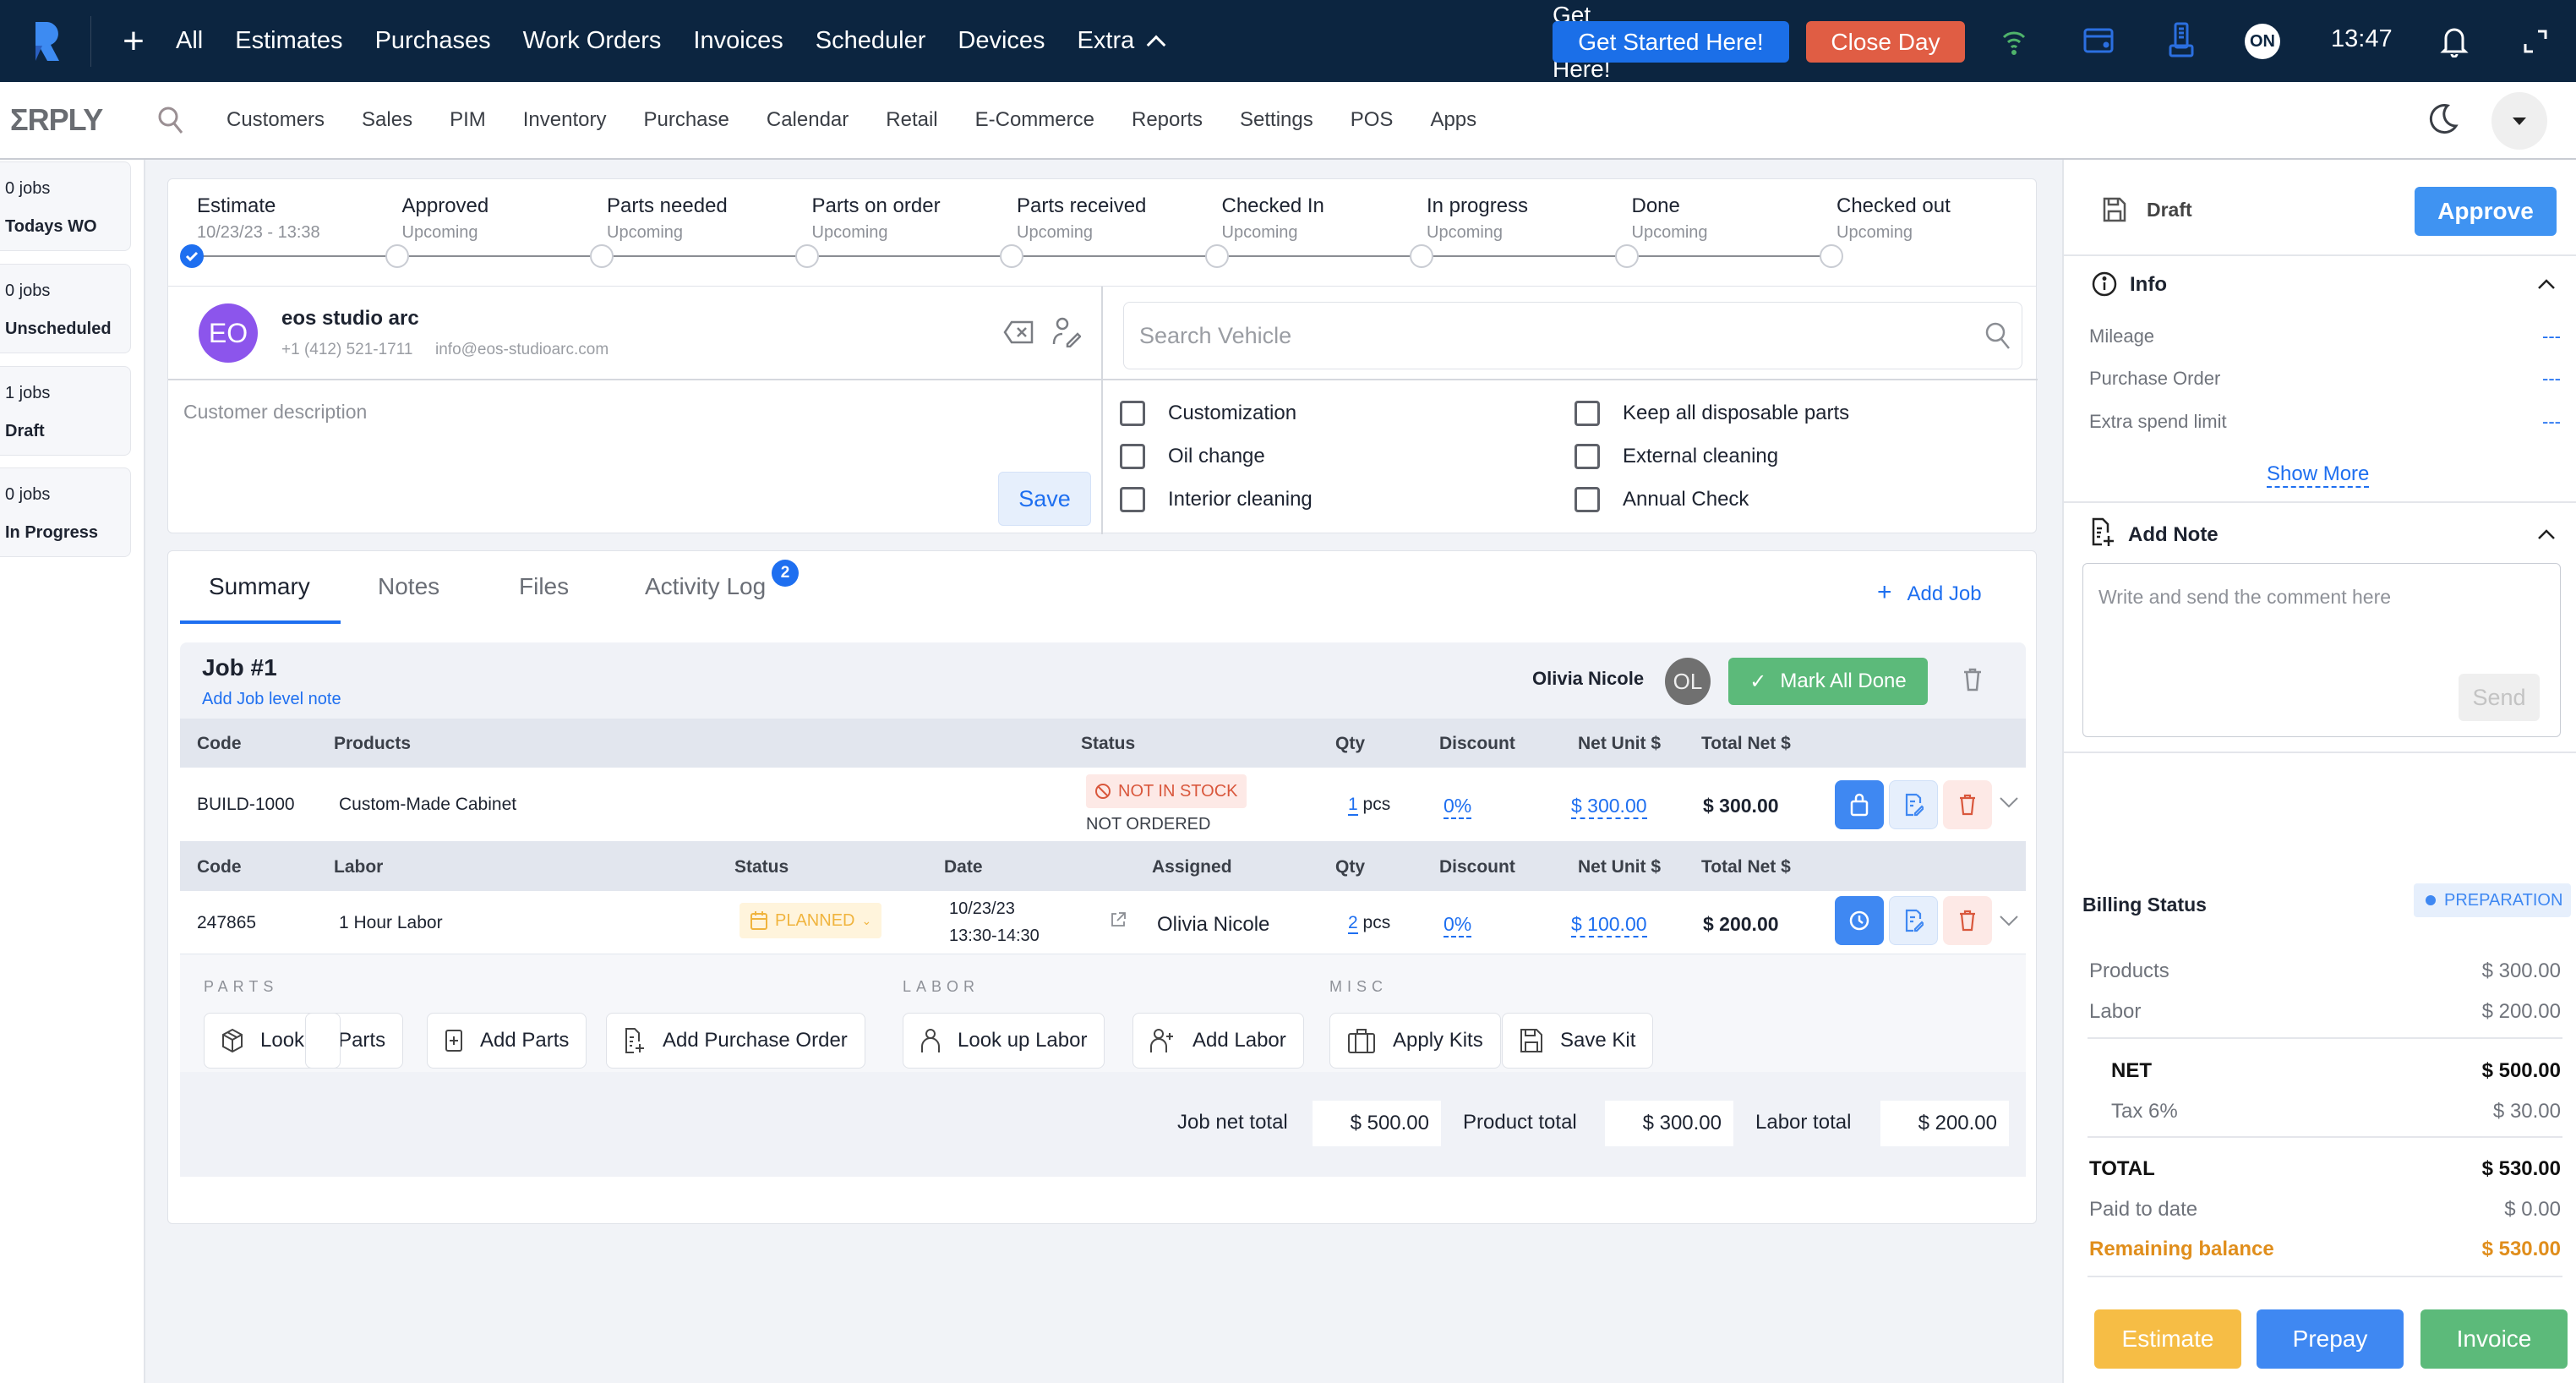 The image size is (2576, 1383). I want to click on mileage-value: ---, so click(2551, 336).